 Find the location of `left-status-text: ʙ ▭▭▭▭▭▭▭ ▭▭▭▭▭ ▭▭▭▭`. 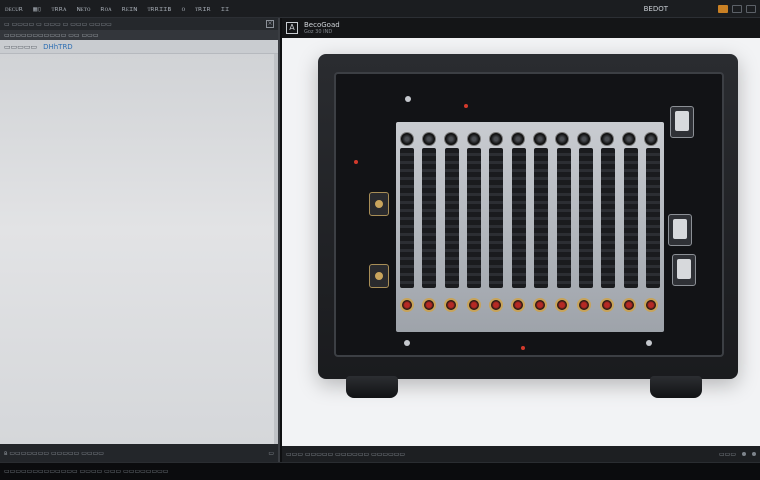

left-status-text: ʙ ▭▭▭▭▭▭▭ ▭▭▭▭▭ ▭▭▭▭ is located at coordinates (54, 453).